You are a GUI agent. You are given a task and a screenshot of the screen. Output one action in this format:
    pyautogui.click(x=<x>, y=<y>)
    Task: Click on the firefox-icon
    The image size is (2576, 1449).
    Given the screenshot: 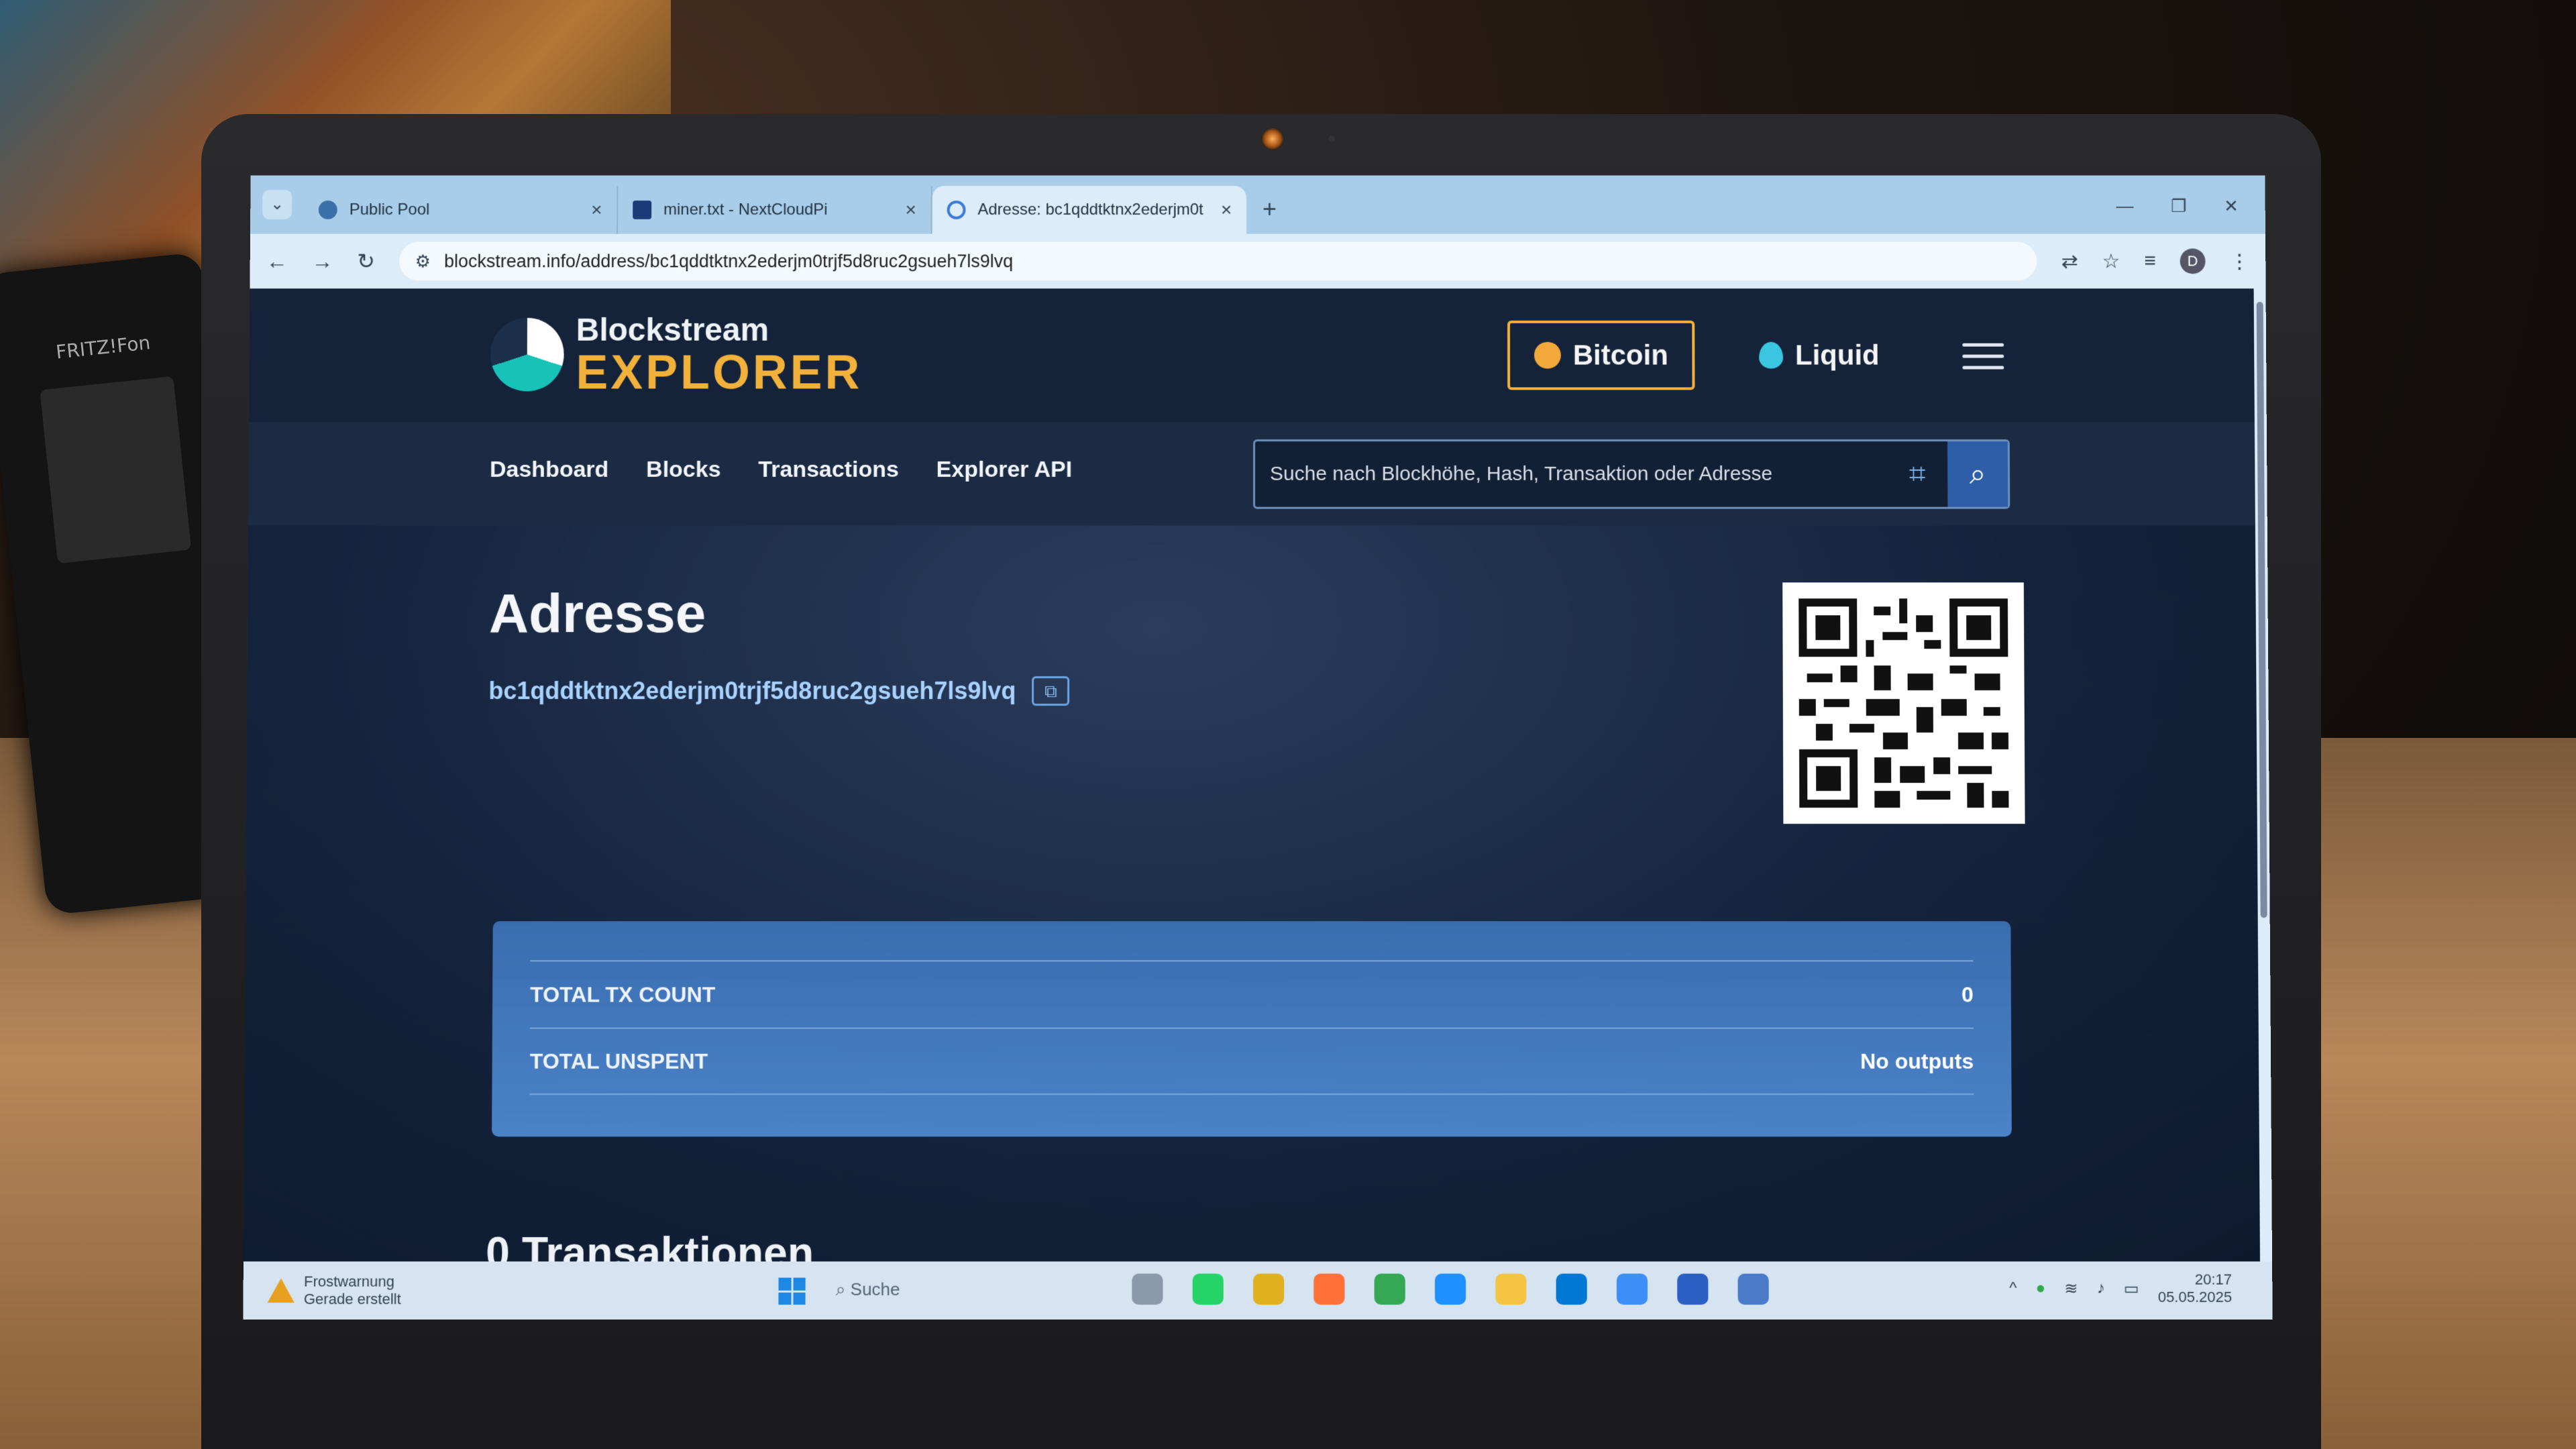 What is the action you would take?
    pyautogui.click(x=1329, y=1289)
    